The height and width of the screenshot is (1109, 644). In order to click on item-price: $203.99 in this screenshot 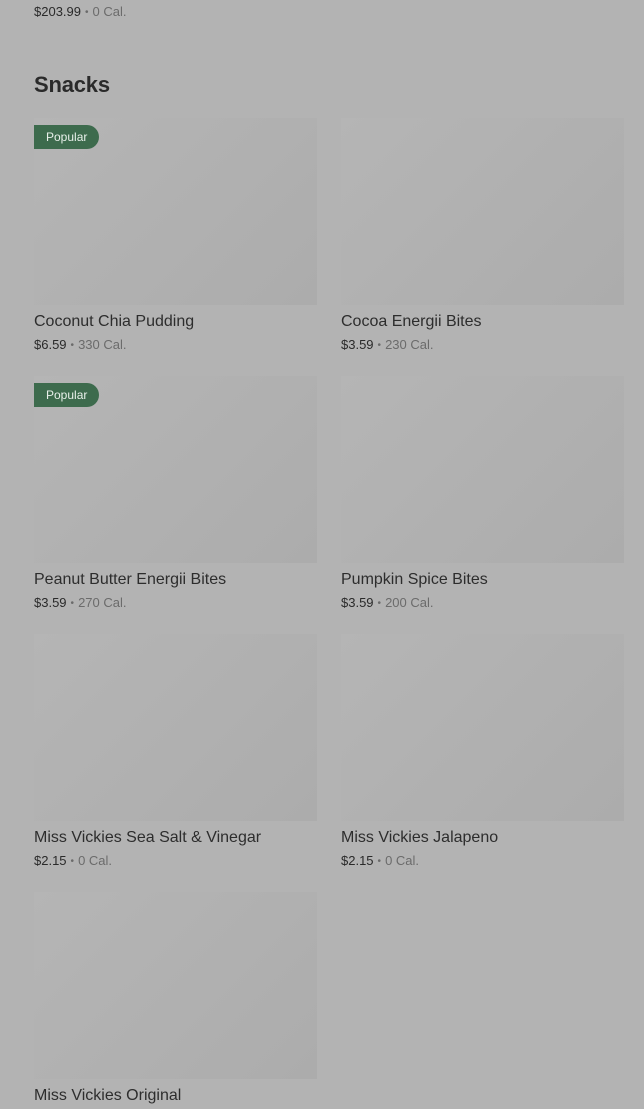, I will do `click(57, 11)`.